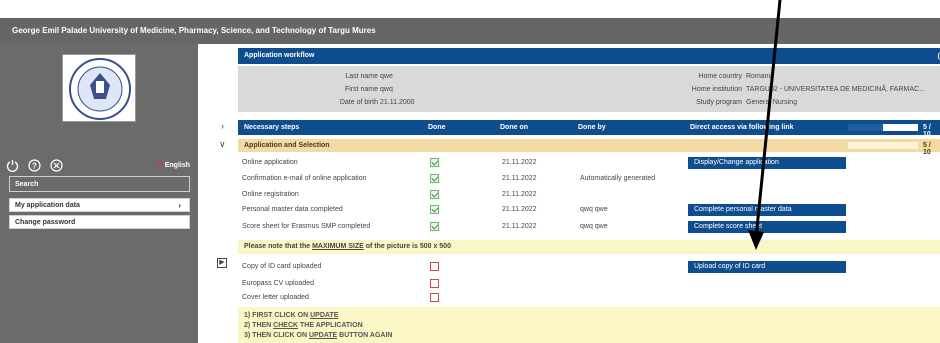 This screenshot has width=940, height=343. What do you see at coordinates (99, 222) in the screenshot?
I see `sidebar-item-change-password: Change password` at bounding box center [99, 222].